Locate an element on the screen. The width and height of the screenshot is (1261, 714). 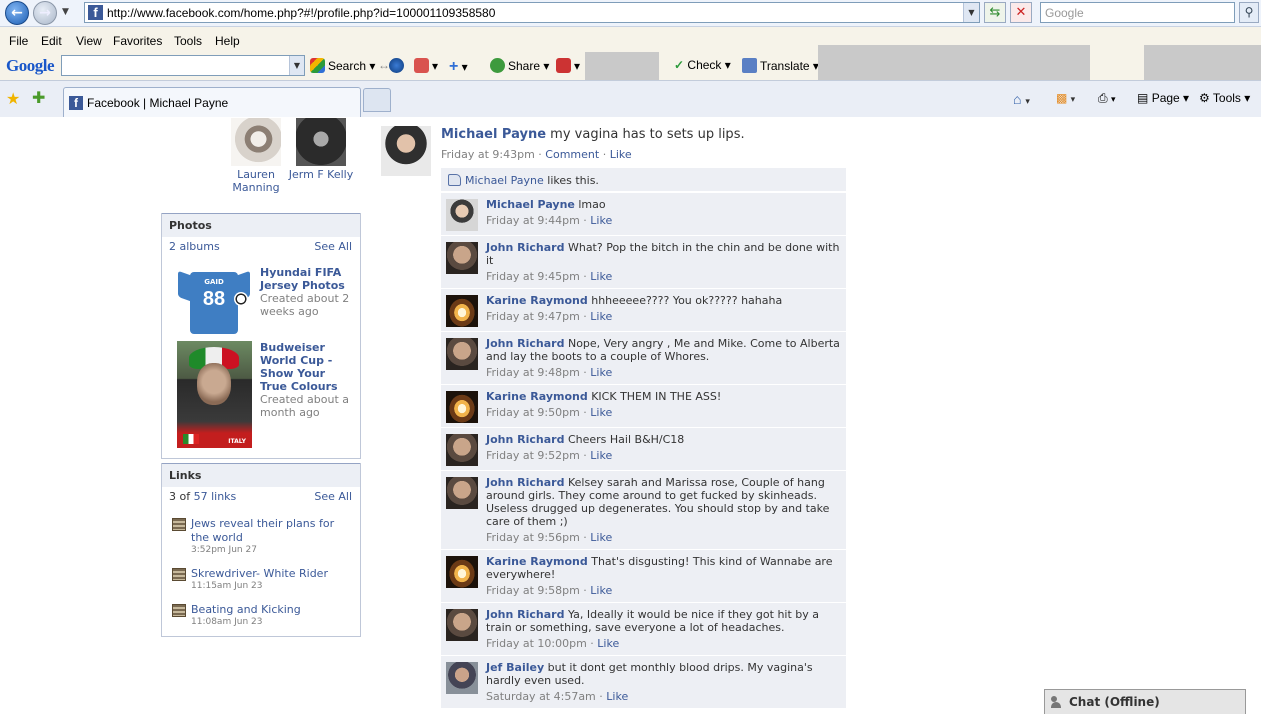
google-search-dropdown-icon: ▼ is located at coordinates (296, 65).